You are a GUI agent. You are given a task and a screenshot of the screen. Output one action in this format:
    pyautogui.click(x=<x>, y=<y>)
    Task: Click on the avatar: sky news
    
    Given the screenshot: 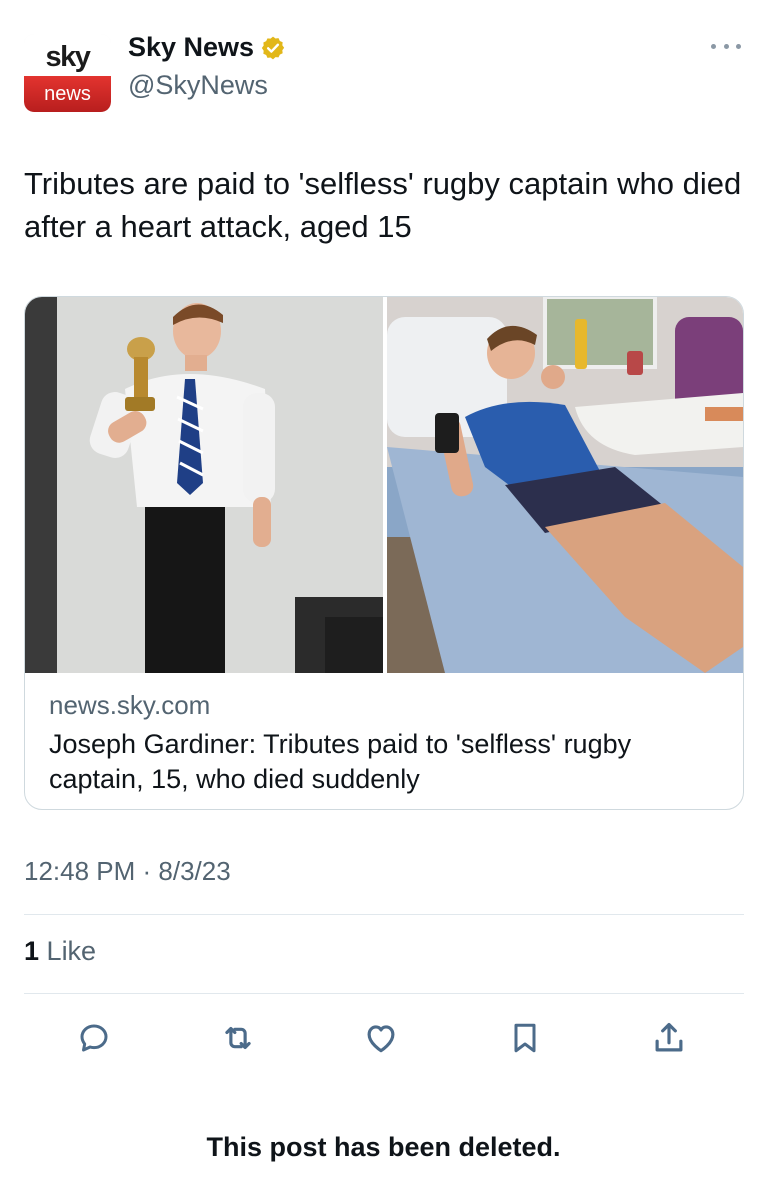 What is the action you would take?
    pyautogui.click(x=67, y=73)
    